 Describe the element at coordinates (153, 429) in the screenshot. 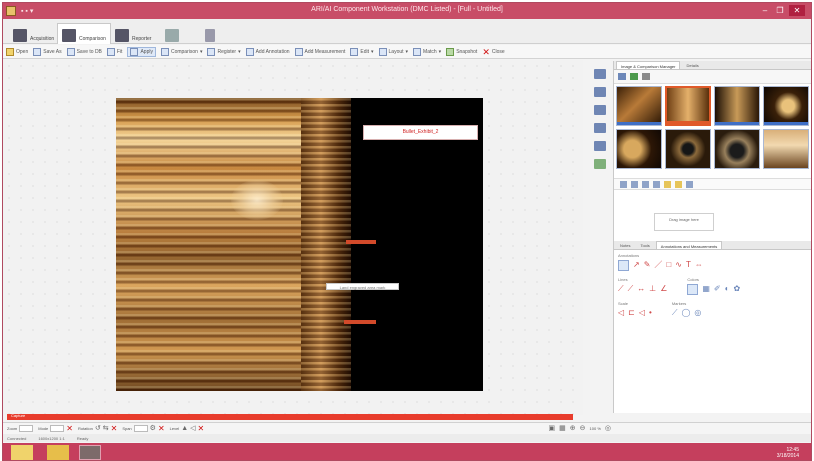

I see `gear-icon: ⚙` at that location.